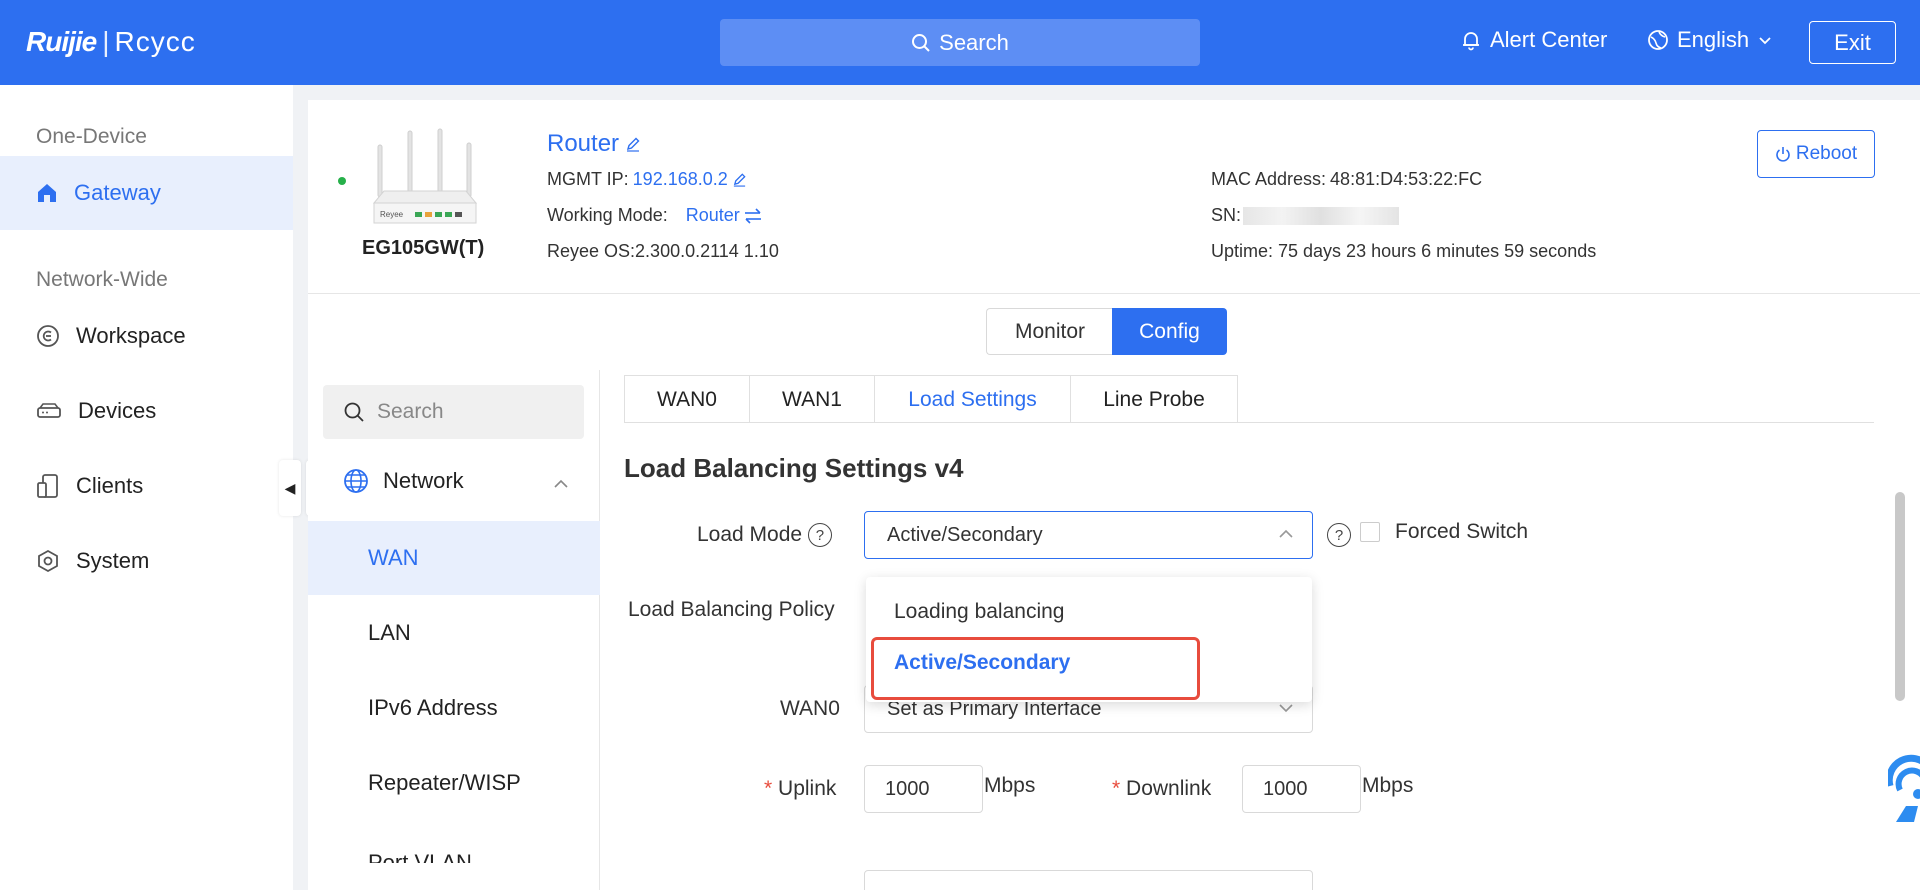 This screenshot has height=890, width=1920. I want to click on sidebar-item-system: System, so click(146, 561).